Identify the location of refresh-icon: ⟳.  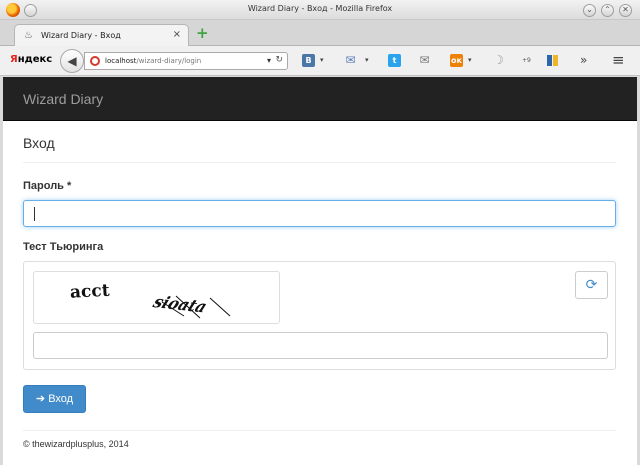
(591, 285).